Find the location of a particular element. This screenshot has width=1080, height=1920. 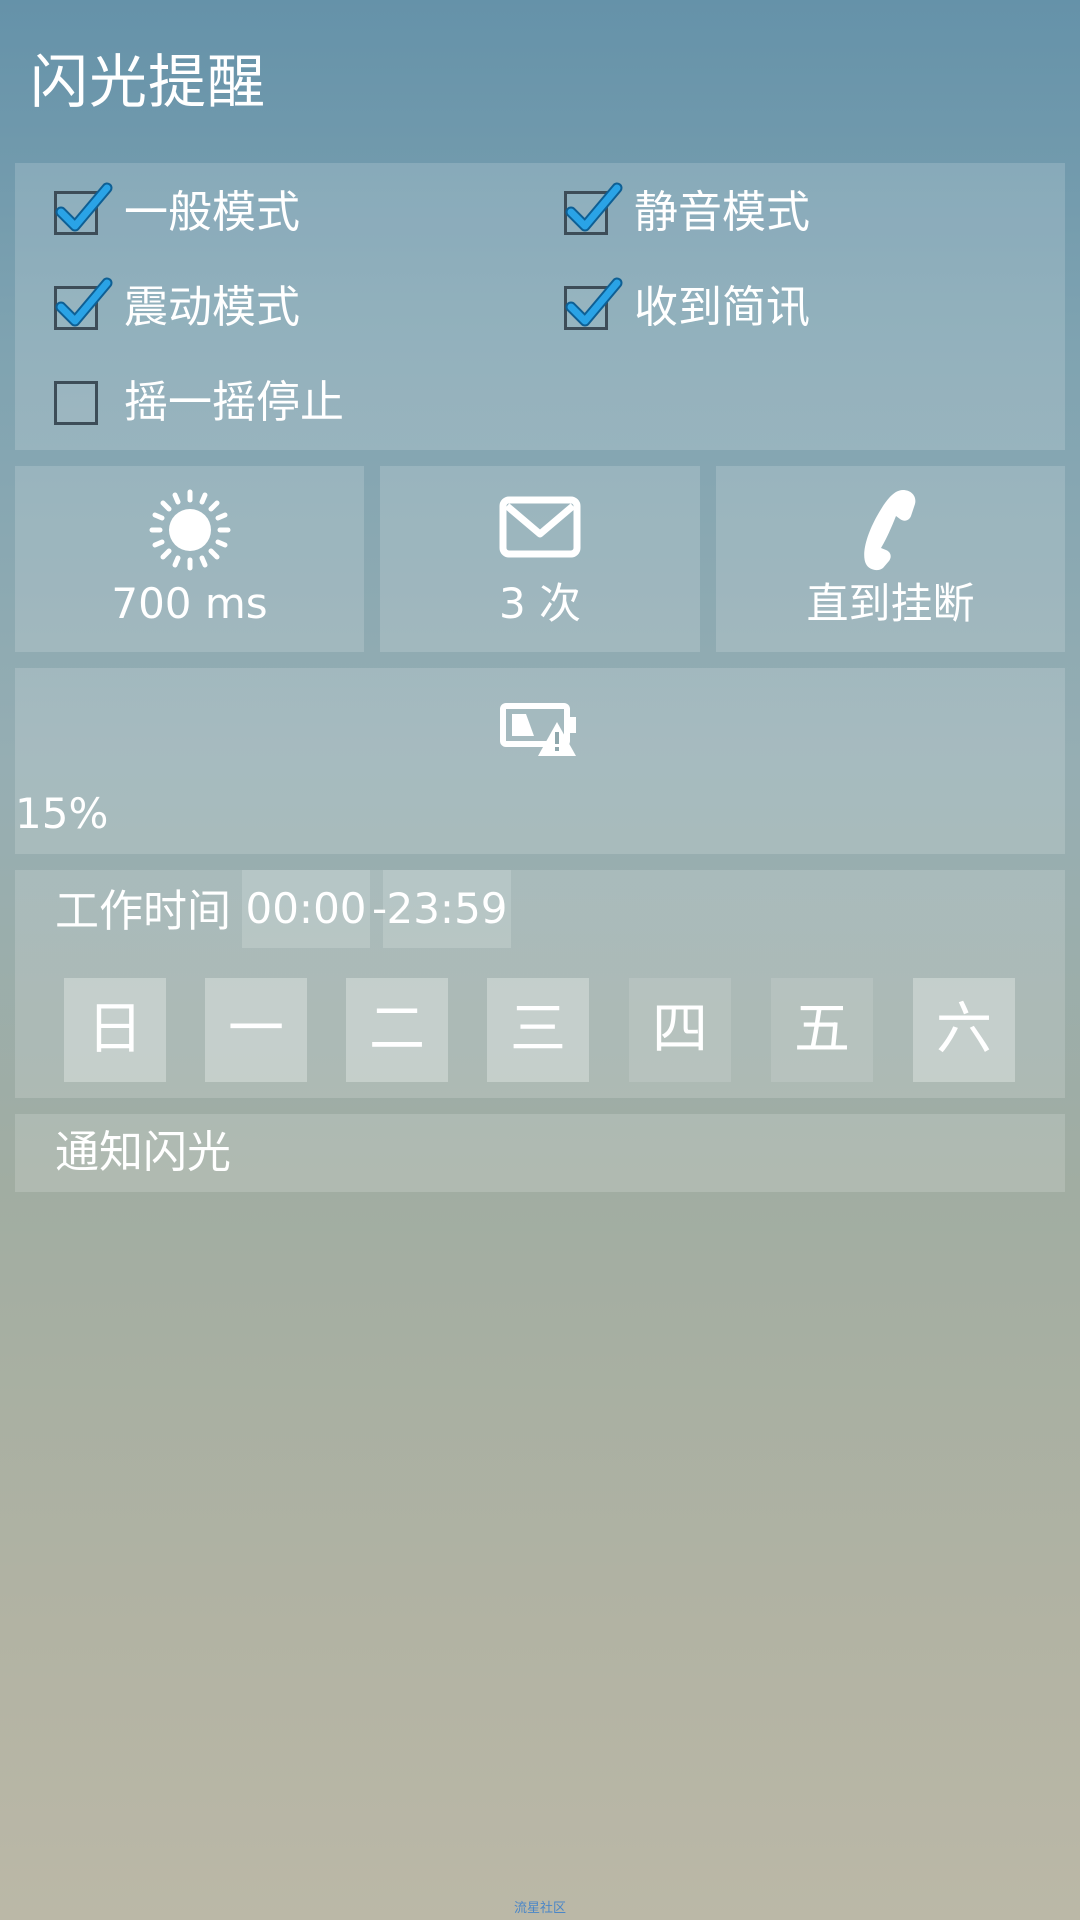

checkbox-sms-box is located at coordinates (593, 303).